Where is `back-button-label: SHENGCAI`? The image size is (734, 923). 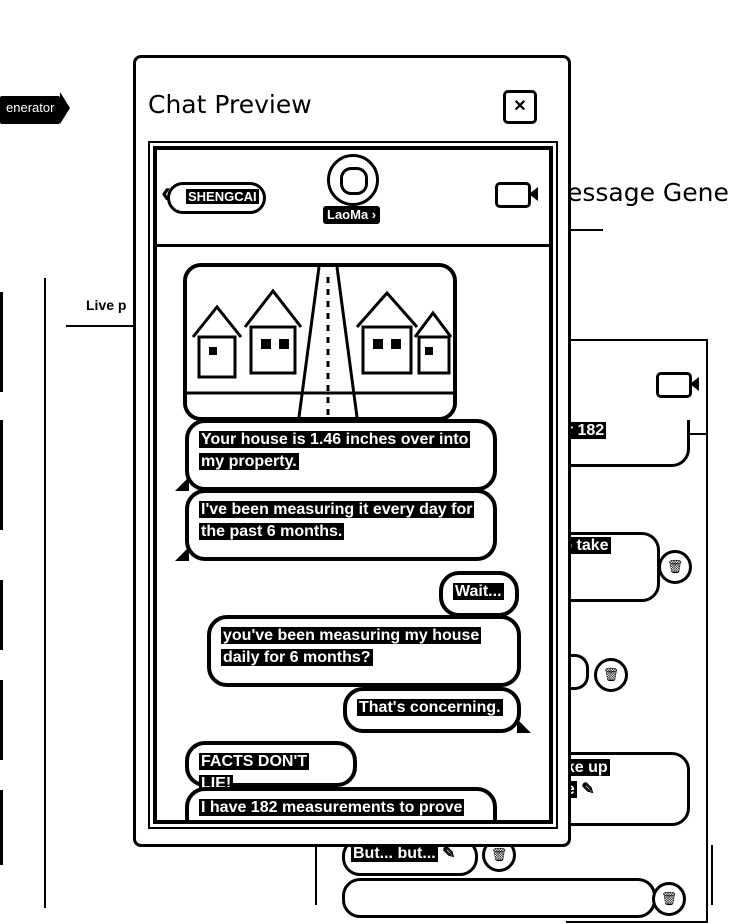 back-button-label: SHENGCAI is located at coordinates (222, 196).